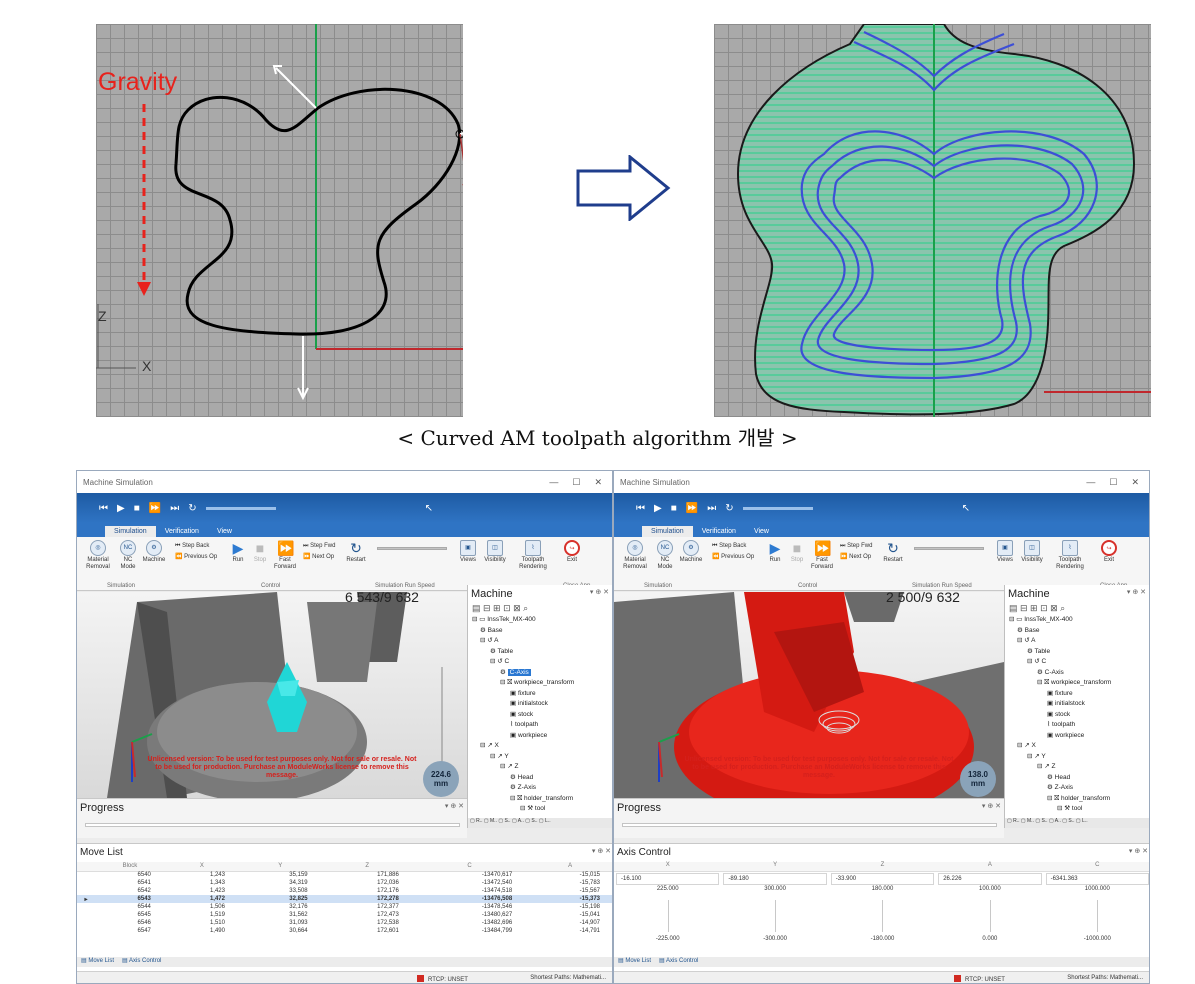 The image size is (1195, 984). Describe the element at coordinates (130, 531) in the screenshot. I see `tab-simulation: Simulation` at that location.